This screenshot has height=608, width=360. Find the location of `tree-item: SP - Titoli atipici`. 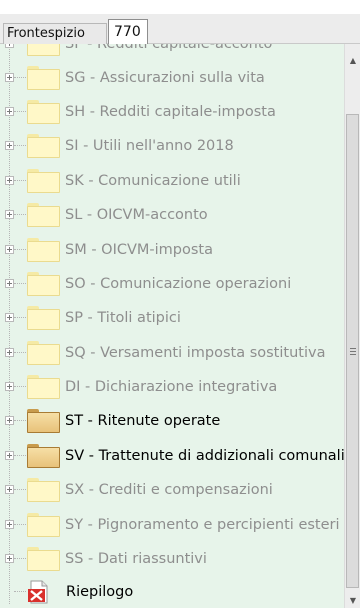

tree-item: SP - Titoli atipici is located at coordinates (172, 318).